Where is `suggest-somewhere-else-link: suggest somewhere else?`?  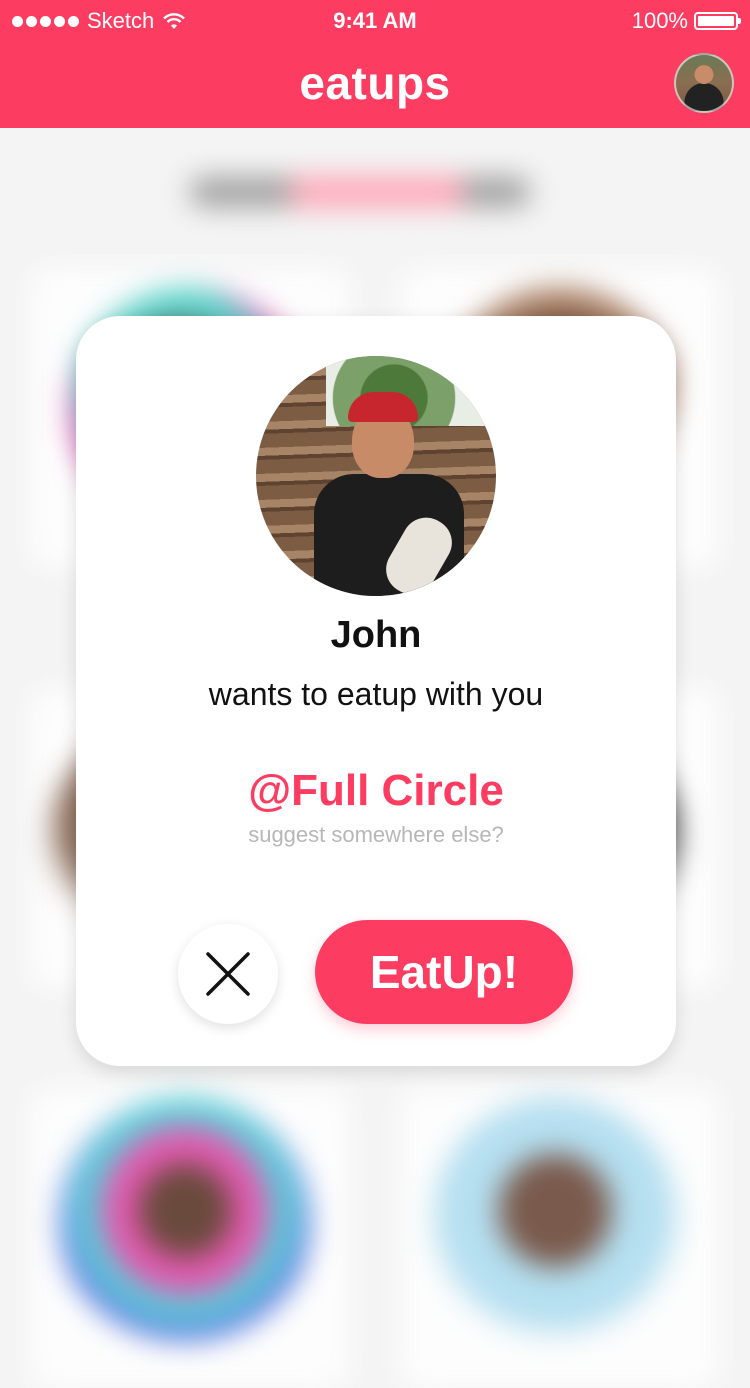 suggest-somewhere-else-link: suggest somewhere else? is located at coordinates (376, 835).